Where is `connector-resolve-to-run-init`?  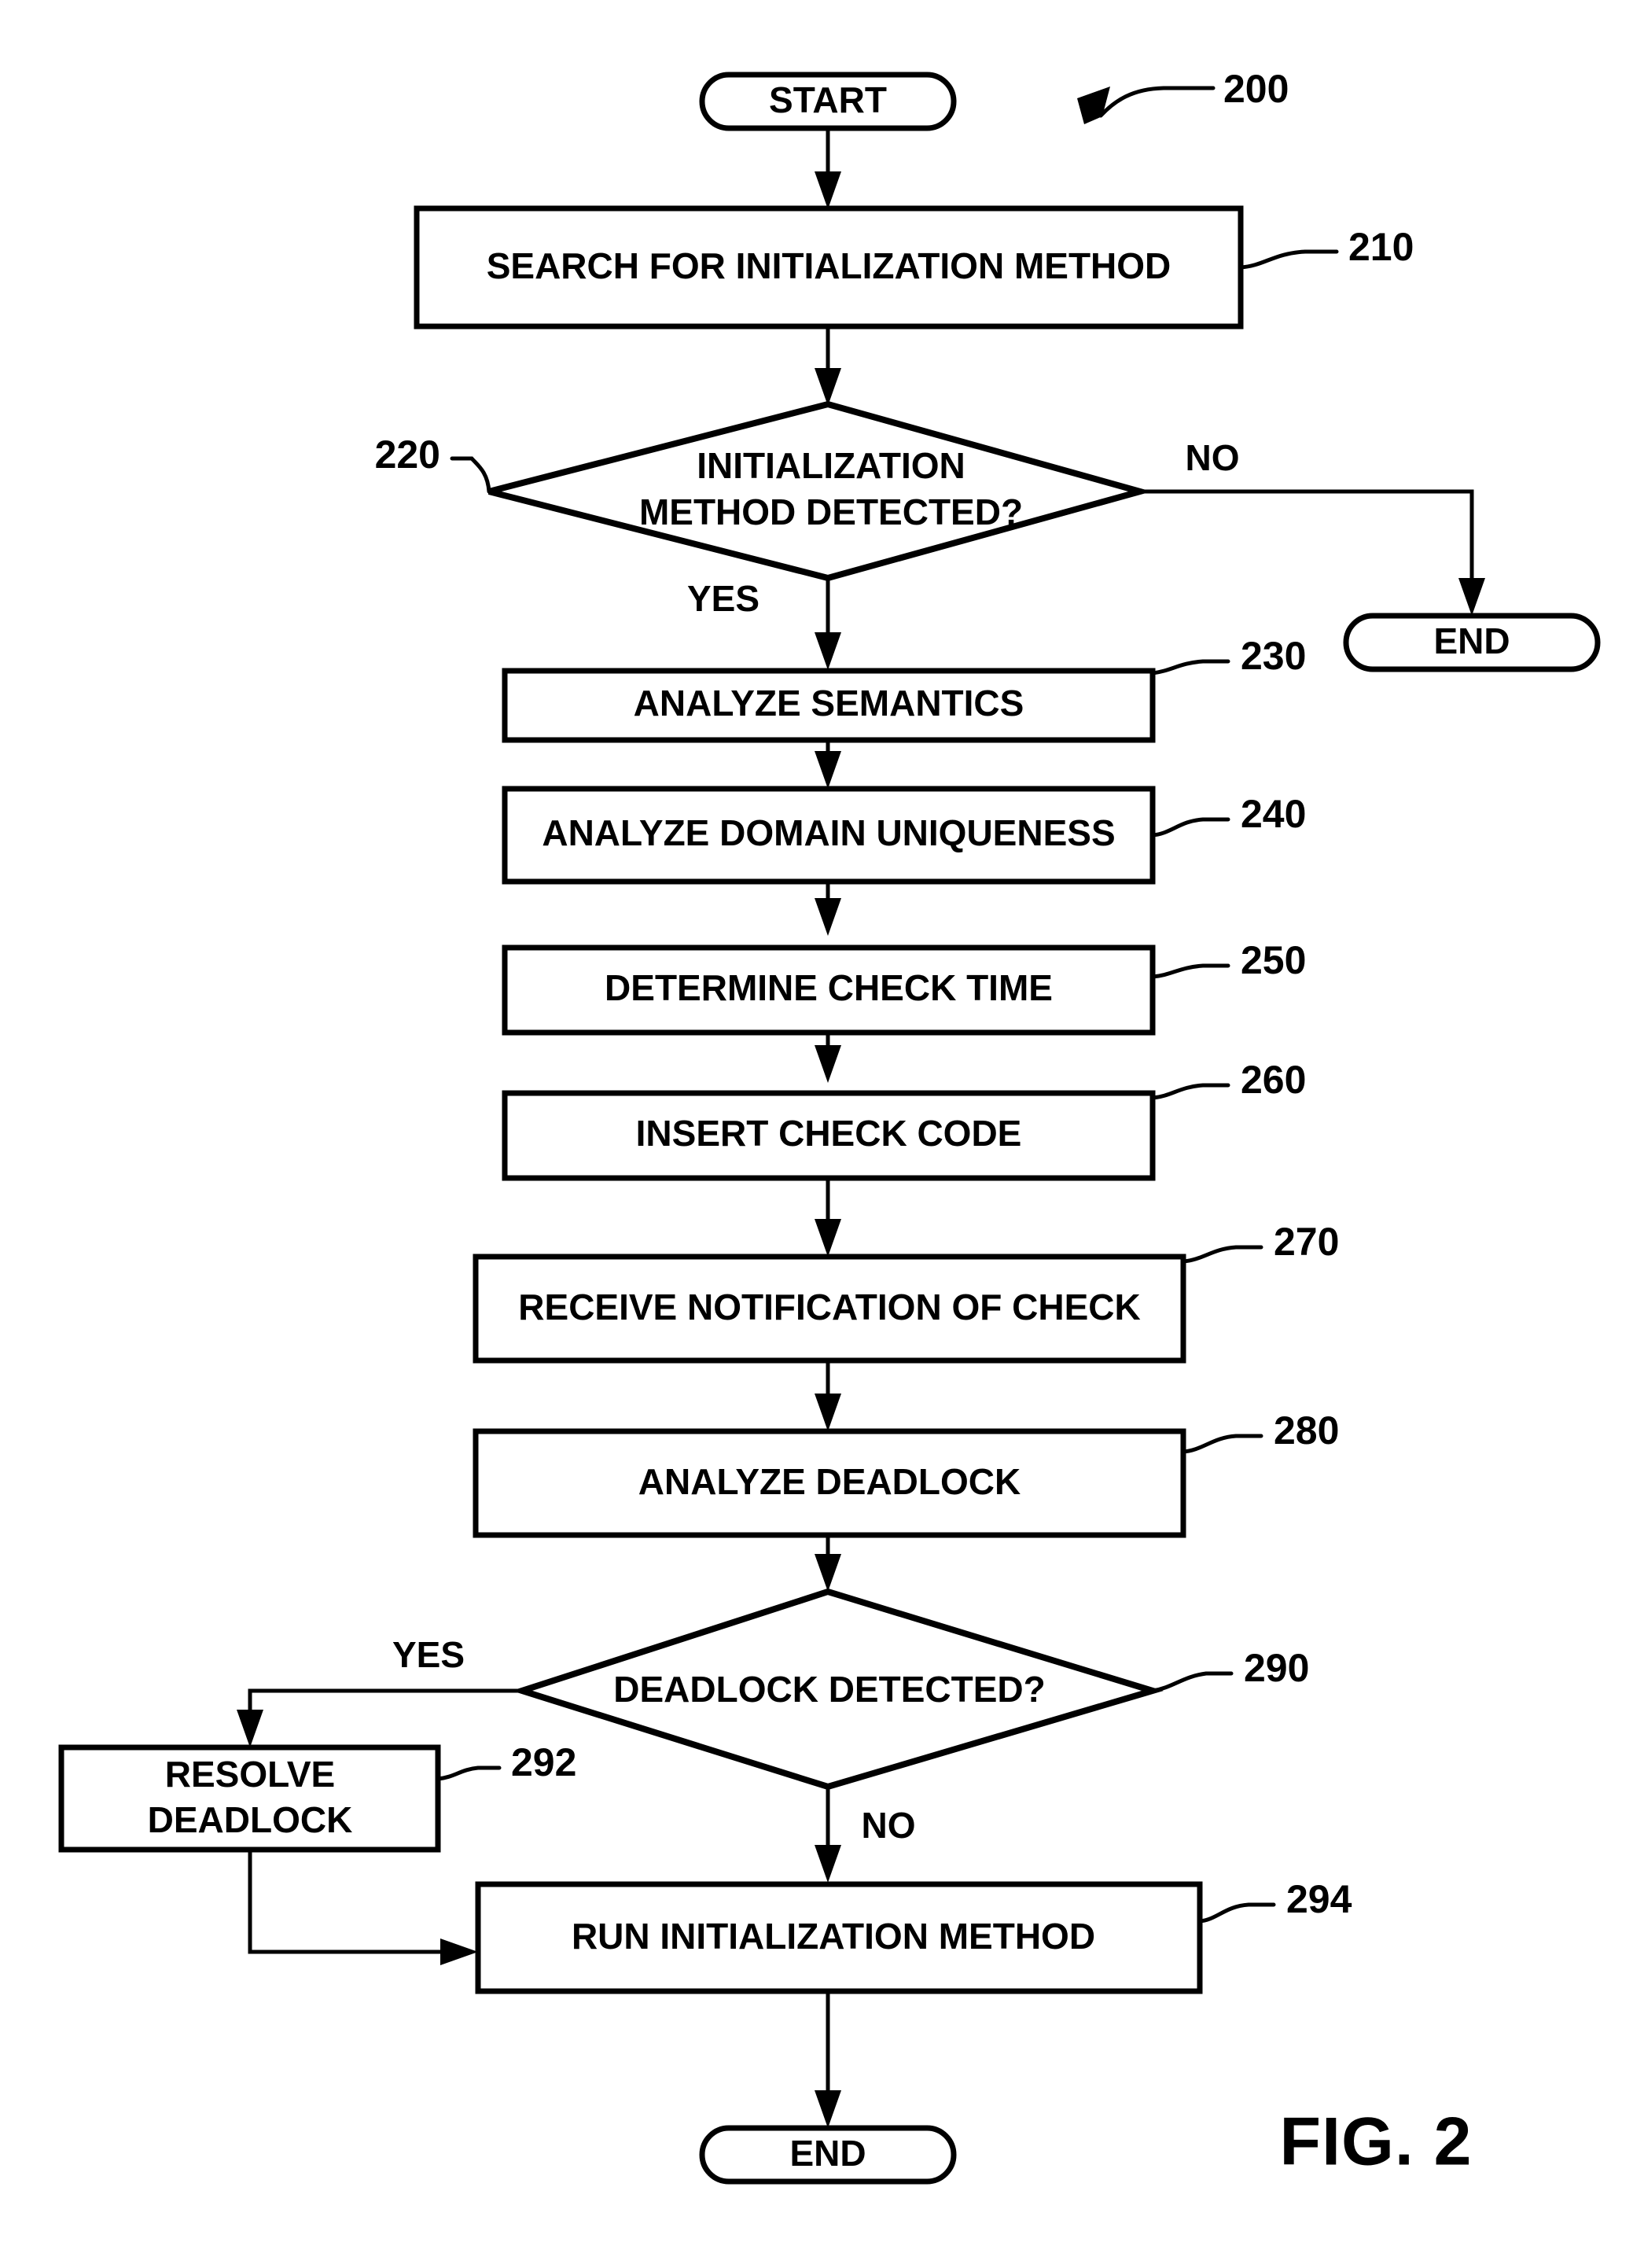 connector-resolve-to-run-init is located at coordinates (363, 1908).